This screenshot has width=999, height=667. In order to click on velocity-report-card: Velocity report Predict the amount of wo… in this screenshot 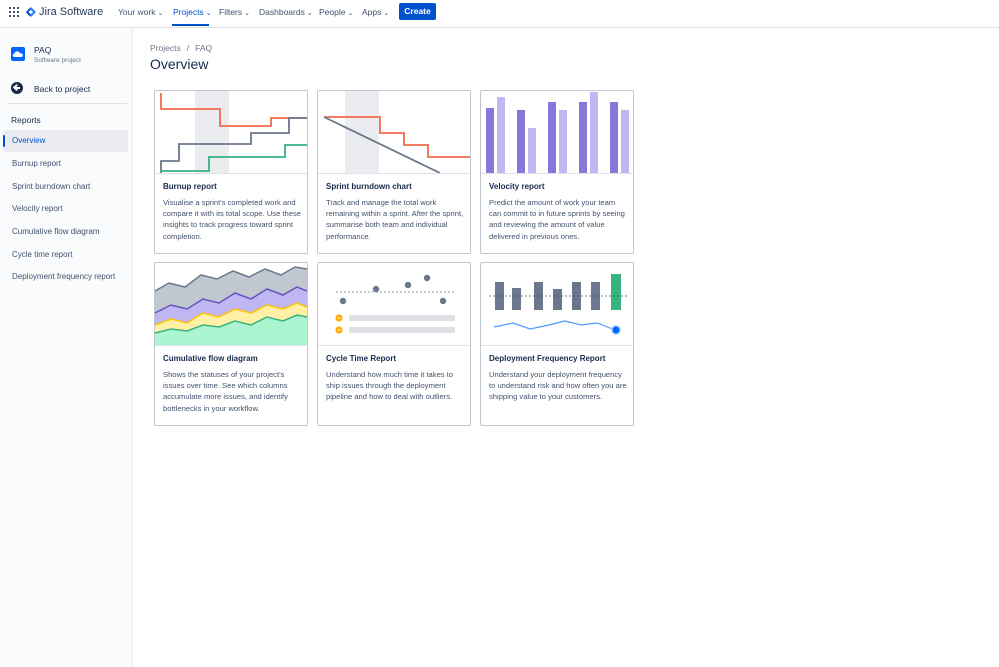, I will do `click(557, 172)`.